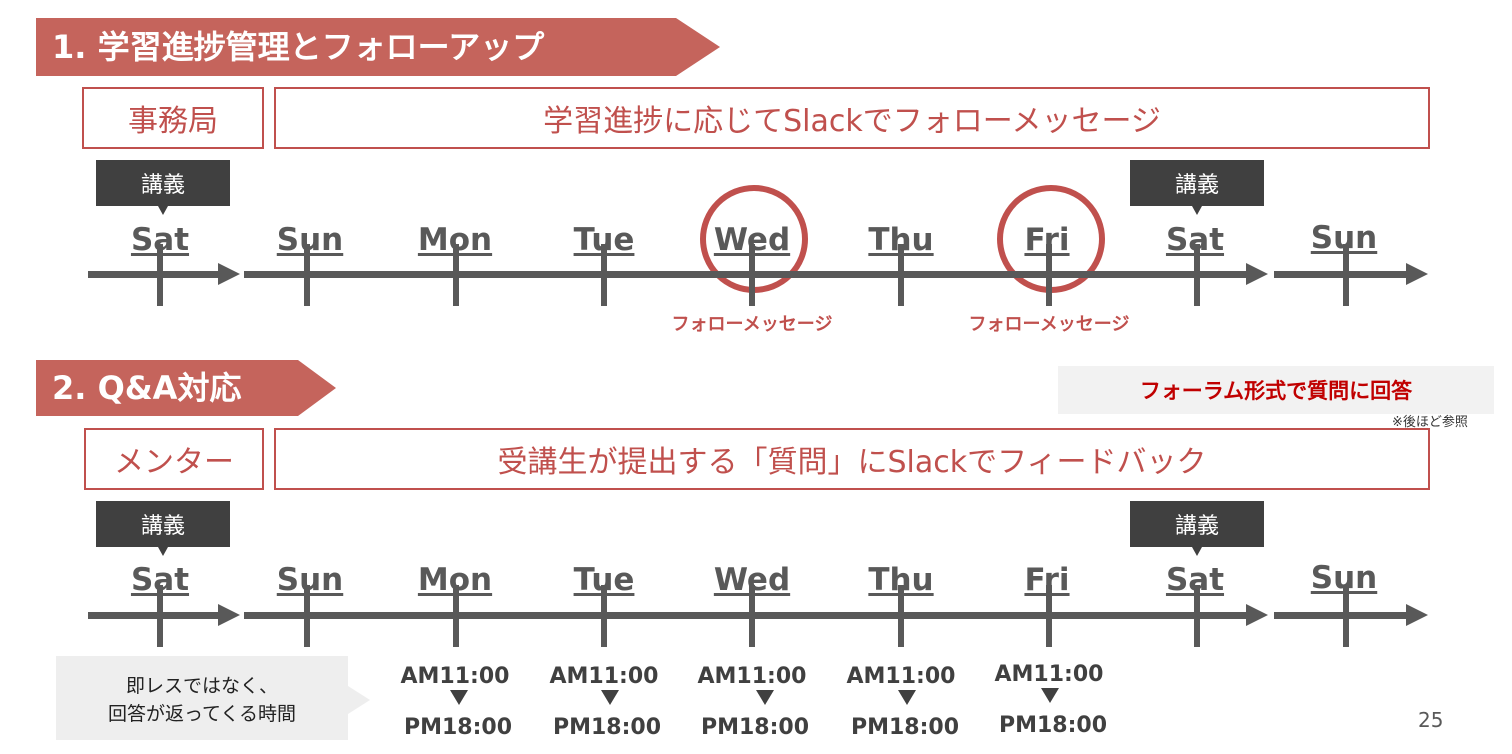 Image resolution: width=1512 pixels, height=754 pixels. I want to click on section1-role-label: 事務局, so click(173, 121).